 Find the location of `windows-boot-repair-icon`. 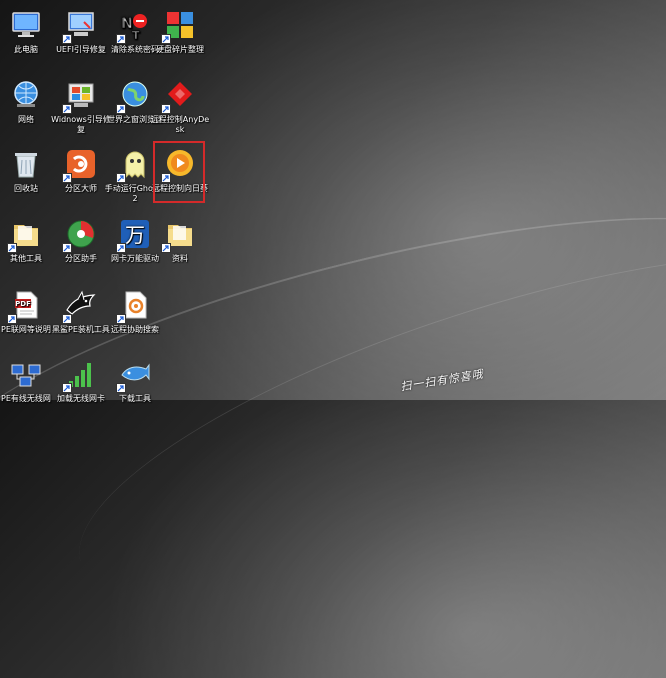

windows-boot-repair-icon is located at coordinates (80, 96).